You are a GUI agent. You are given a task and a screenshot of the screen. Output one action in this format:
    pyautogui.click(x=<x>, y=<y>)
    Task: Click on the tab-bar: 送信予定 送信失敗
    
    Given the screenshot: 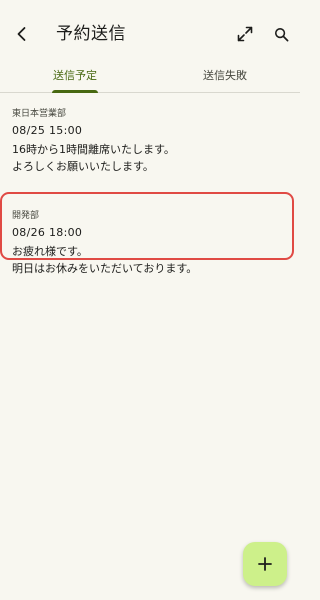 What is the action you would take?
    pyautogui.click(x=150, y=75)
    